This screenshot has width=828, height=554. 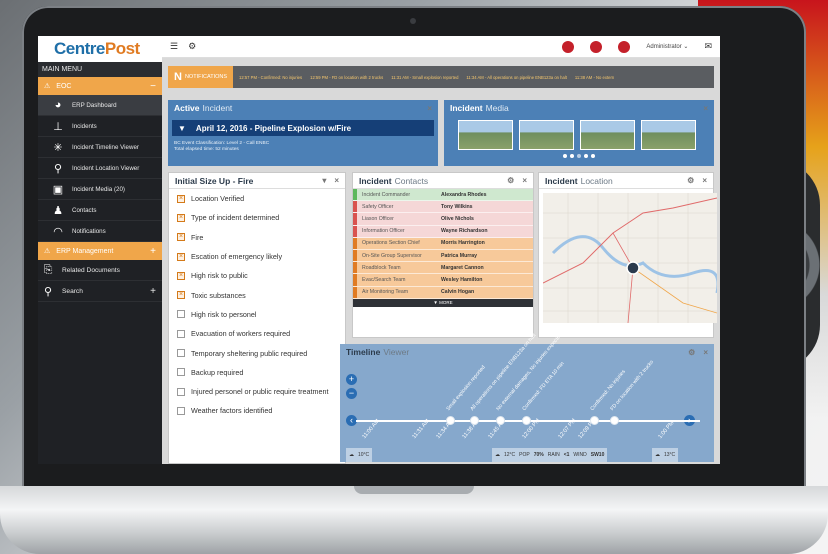 I want to click on checklist-item: High risk to personel, so click(x=257, y=314).